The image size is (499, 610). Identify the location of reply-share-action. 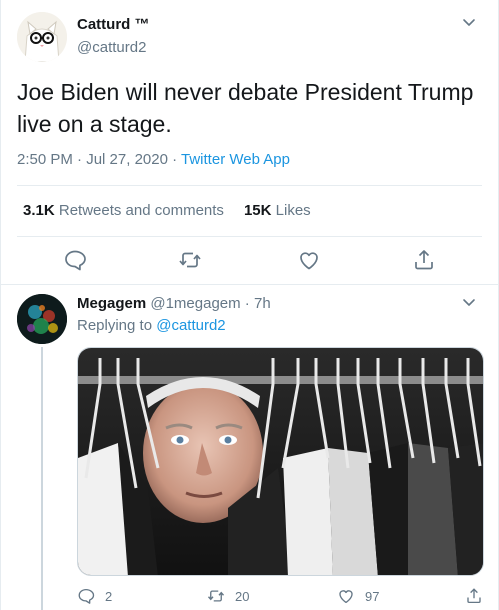
(474, 596).